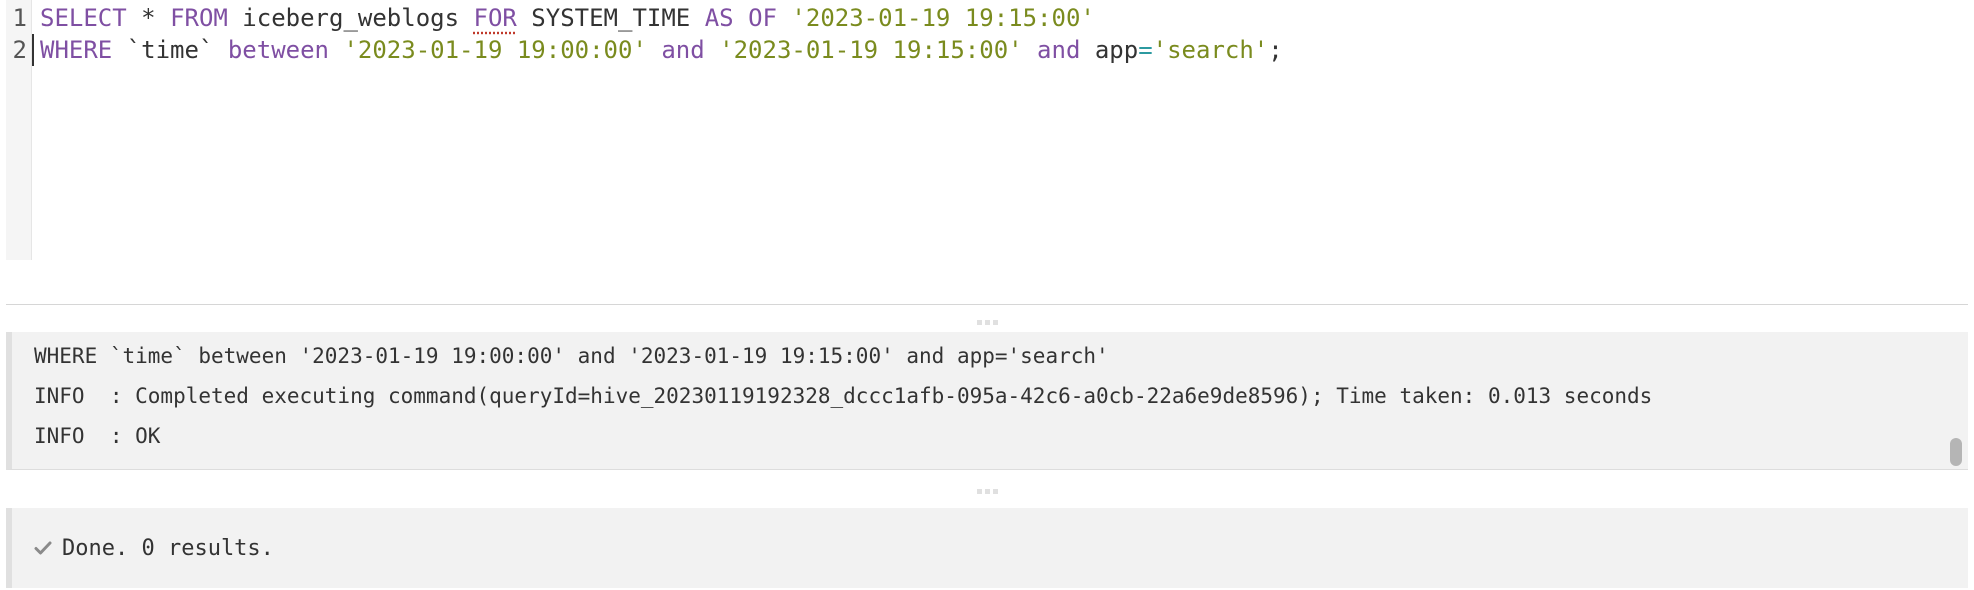 The image size is (1974, 590). What do you see at coordinates (987, 304) in the screenshot?
I see `editor-divider` at bounding box center [987, 304].